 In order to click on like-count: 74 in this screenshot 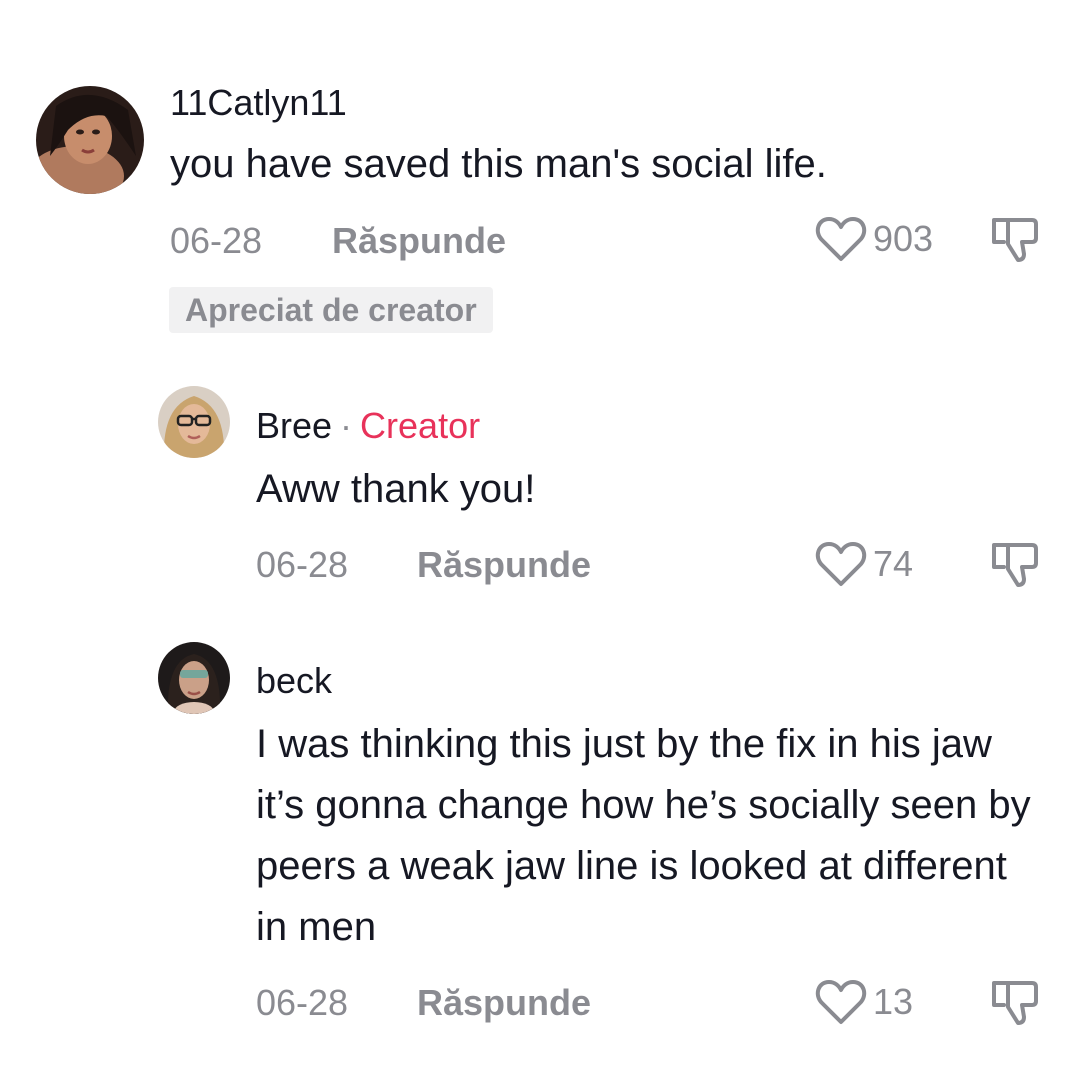, I will do `click(893, 563)`.